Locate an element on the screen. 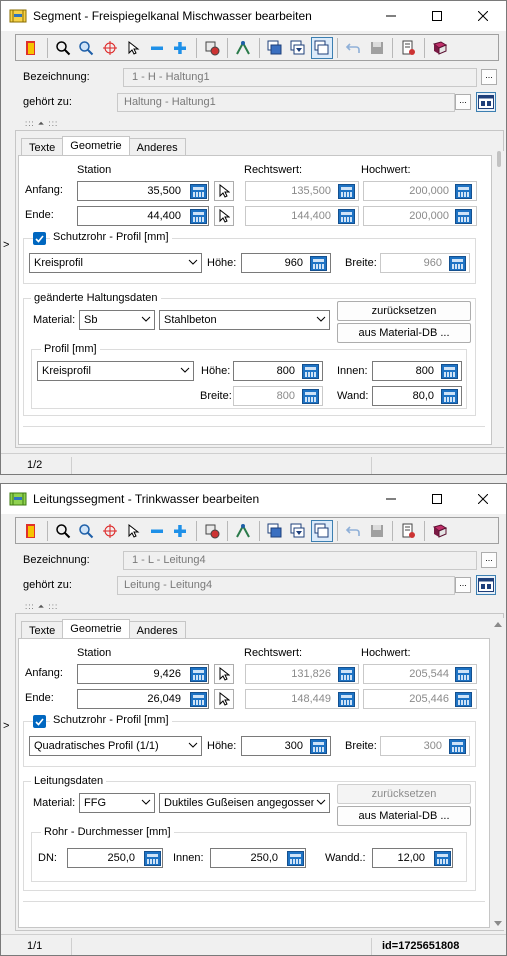 The width and height of the screenshot is (507, 956). toolbar-separator is located at coordinates (392, 530).